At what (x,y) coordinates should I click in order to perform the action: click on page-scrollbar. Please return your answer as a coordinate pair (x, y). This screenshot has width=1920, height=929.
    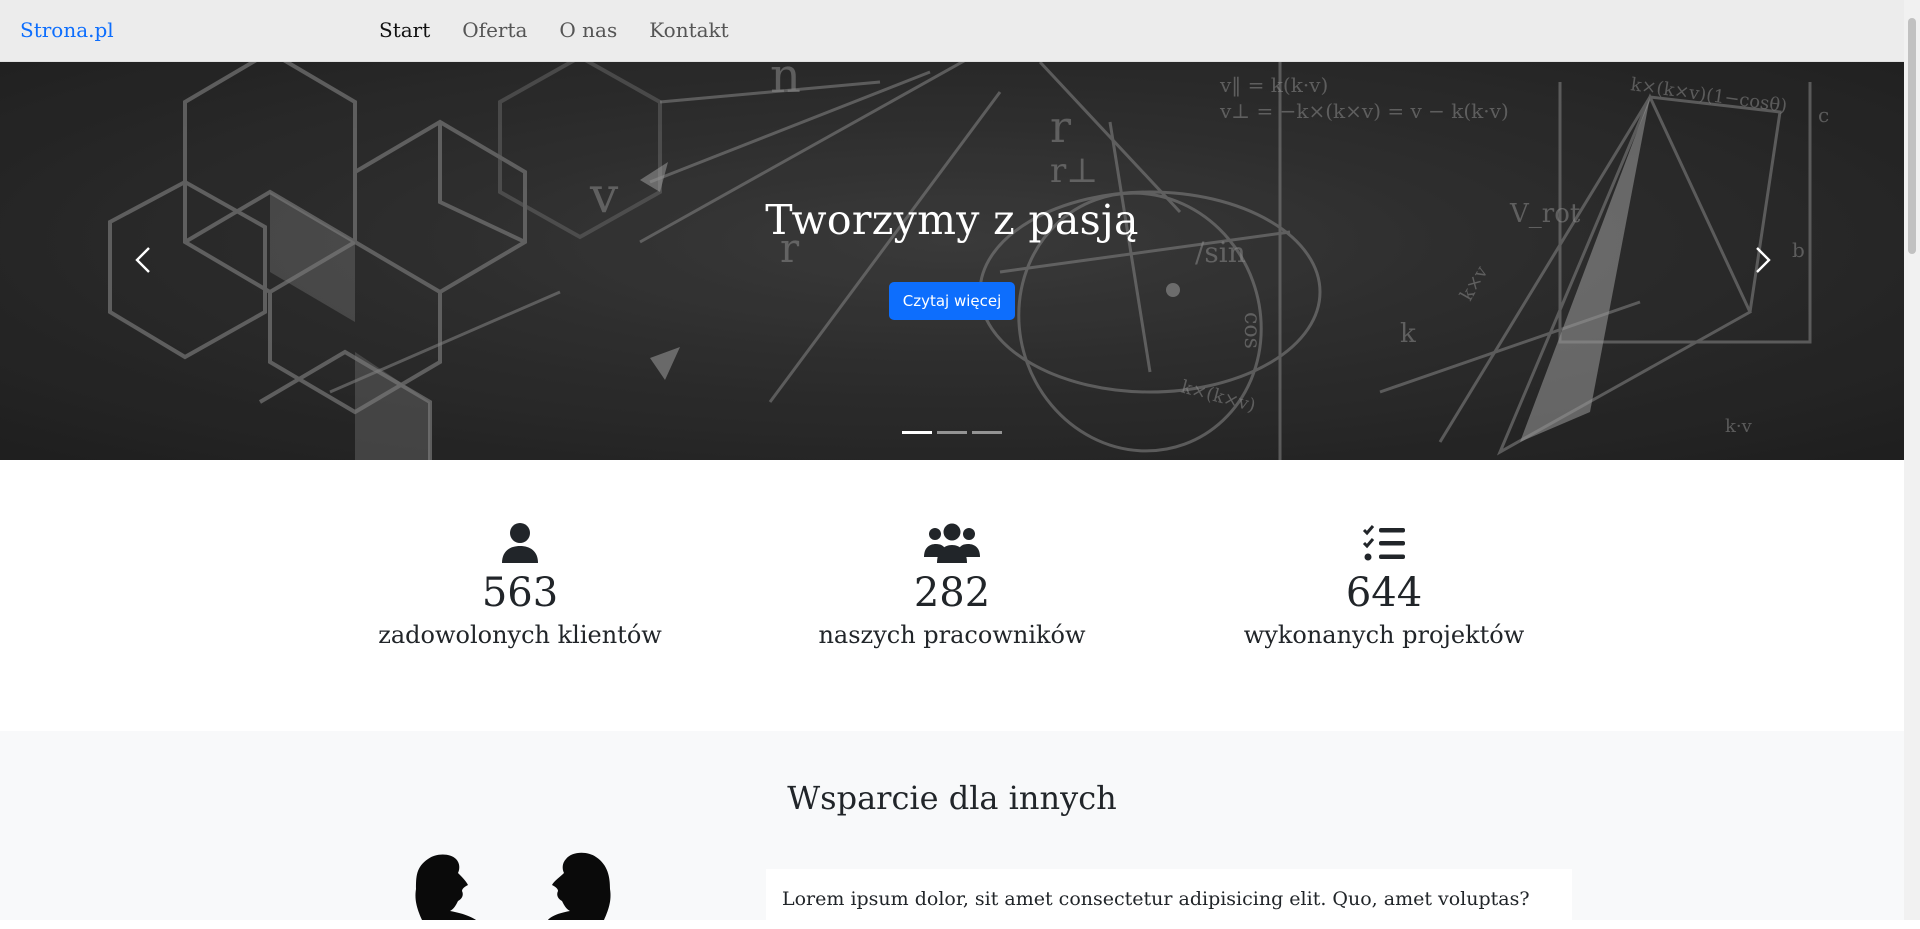
    Looking at the image, I should click on (1912, 460).